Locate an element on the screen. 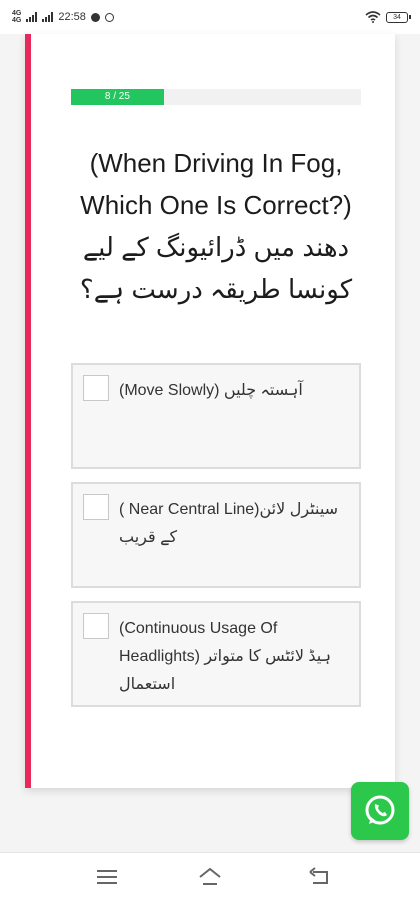 The height and width of the screenshot is (901, 420). menu-icon is located at coordinates (107, 877).